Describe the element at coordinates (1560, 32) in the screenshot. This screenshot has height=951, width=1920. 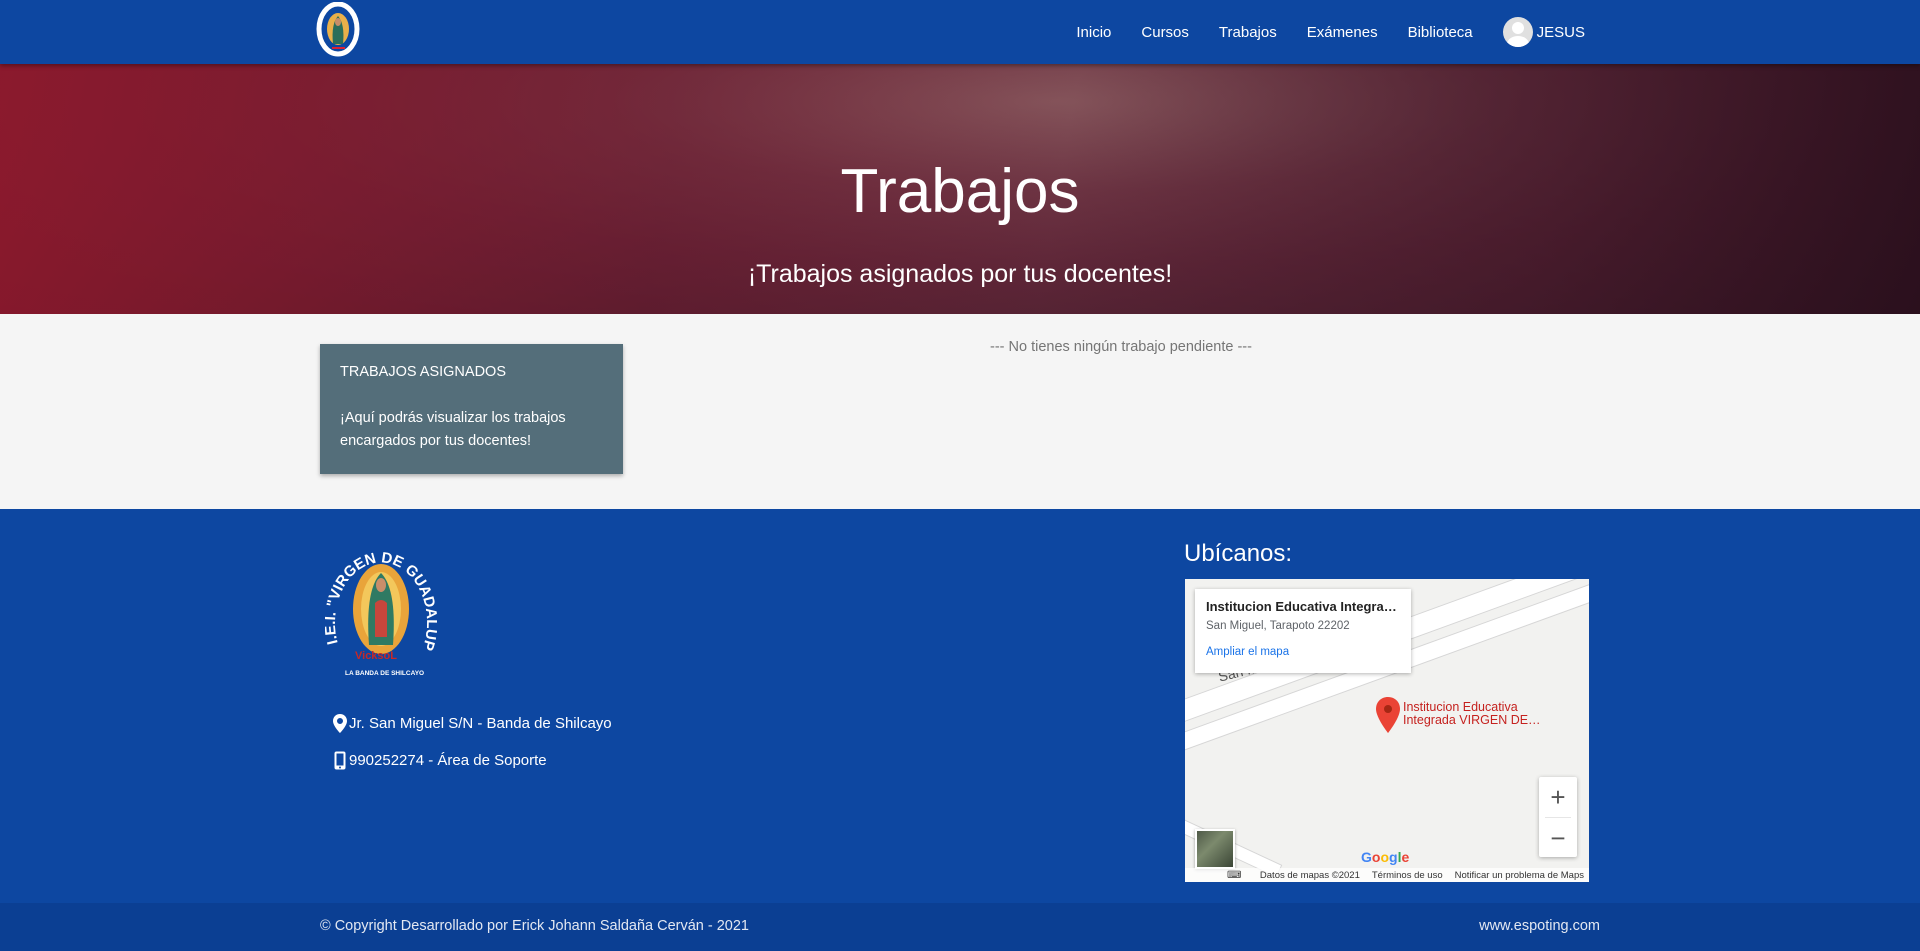
I see `user-name: JESUS` at that location.